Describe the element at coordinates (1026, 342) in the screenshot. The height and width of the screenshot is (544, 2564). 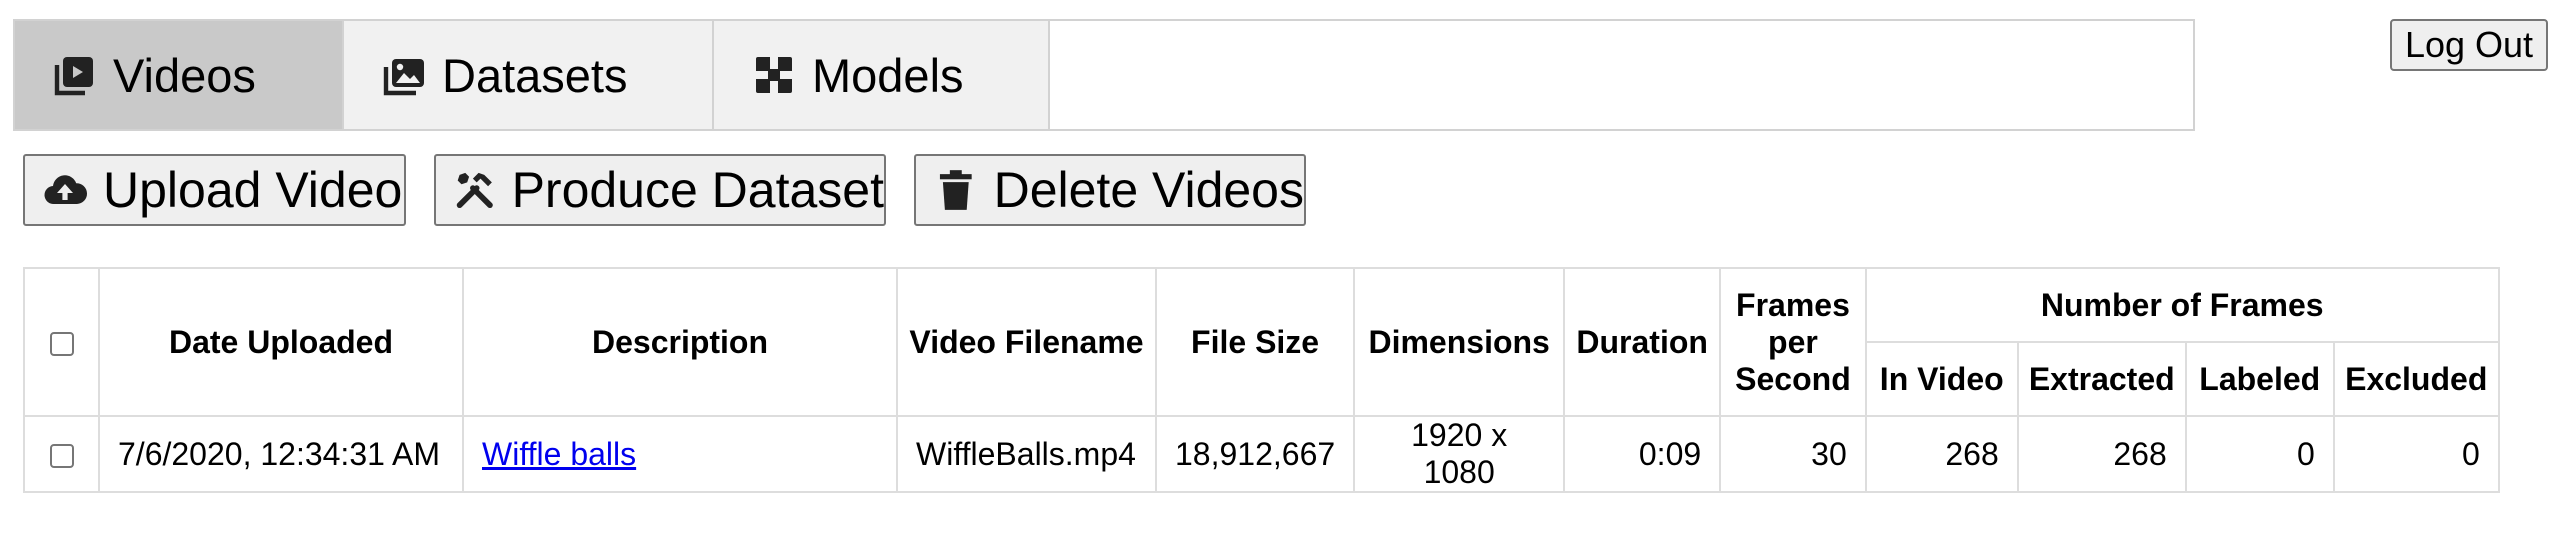
I see `header-video-filename: Video Filename` at that location.